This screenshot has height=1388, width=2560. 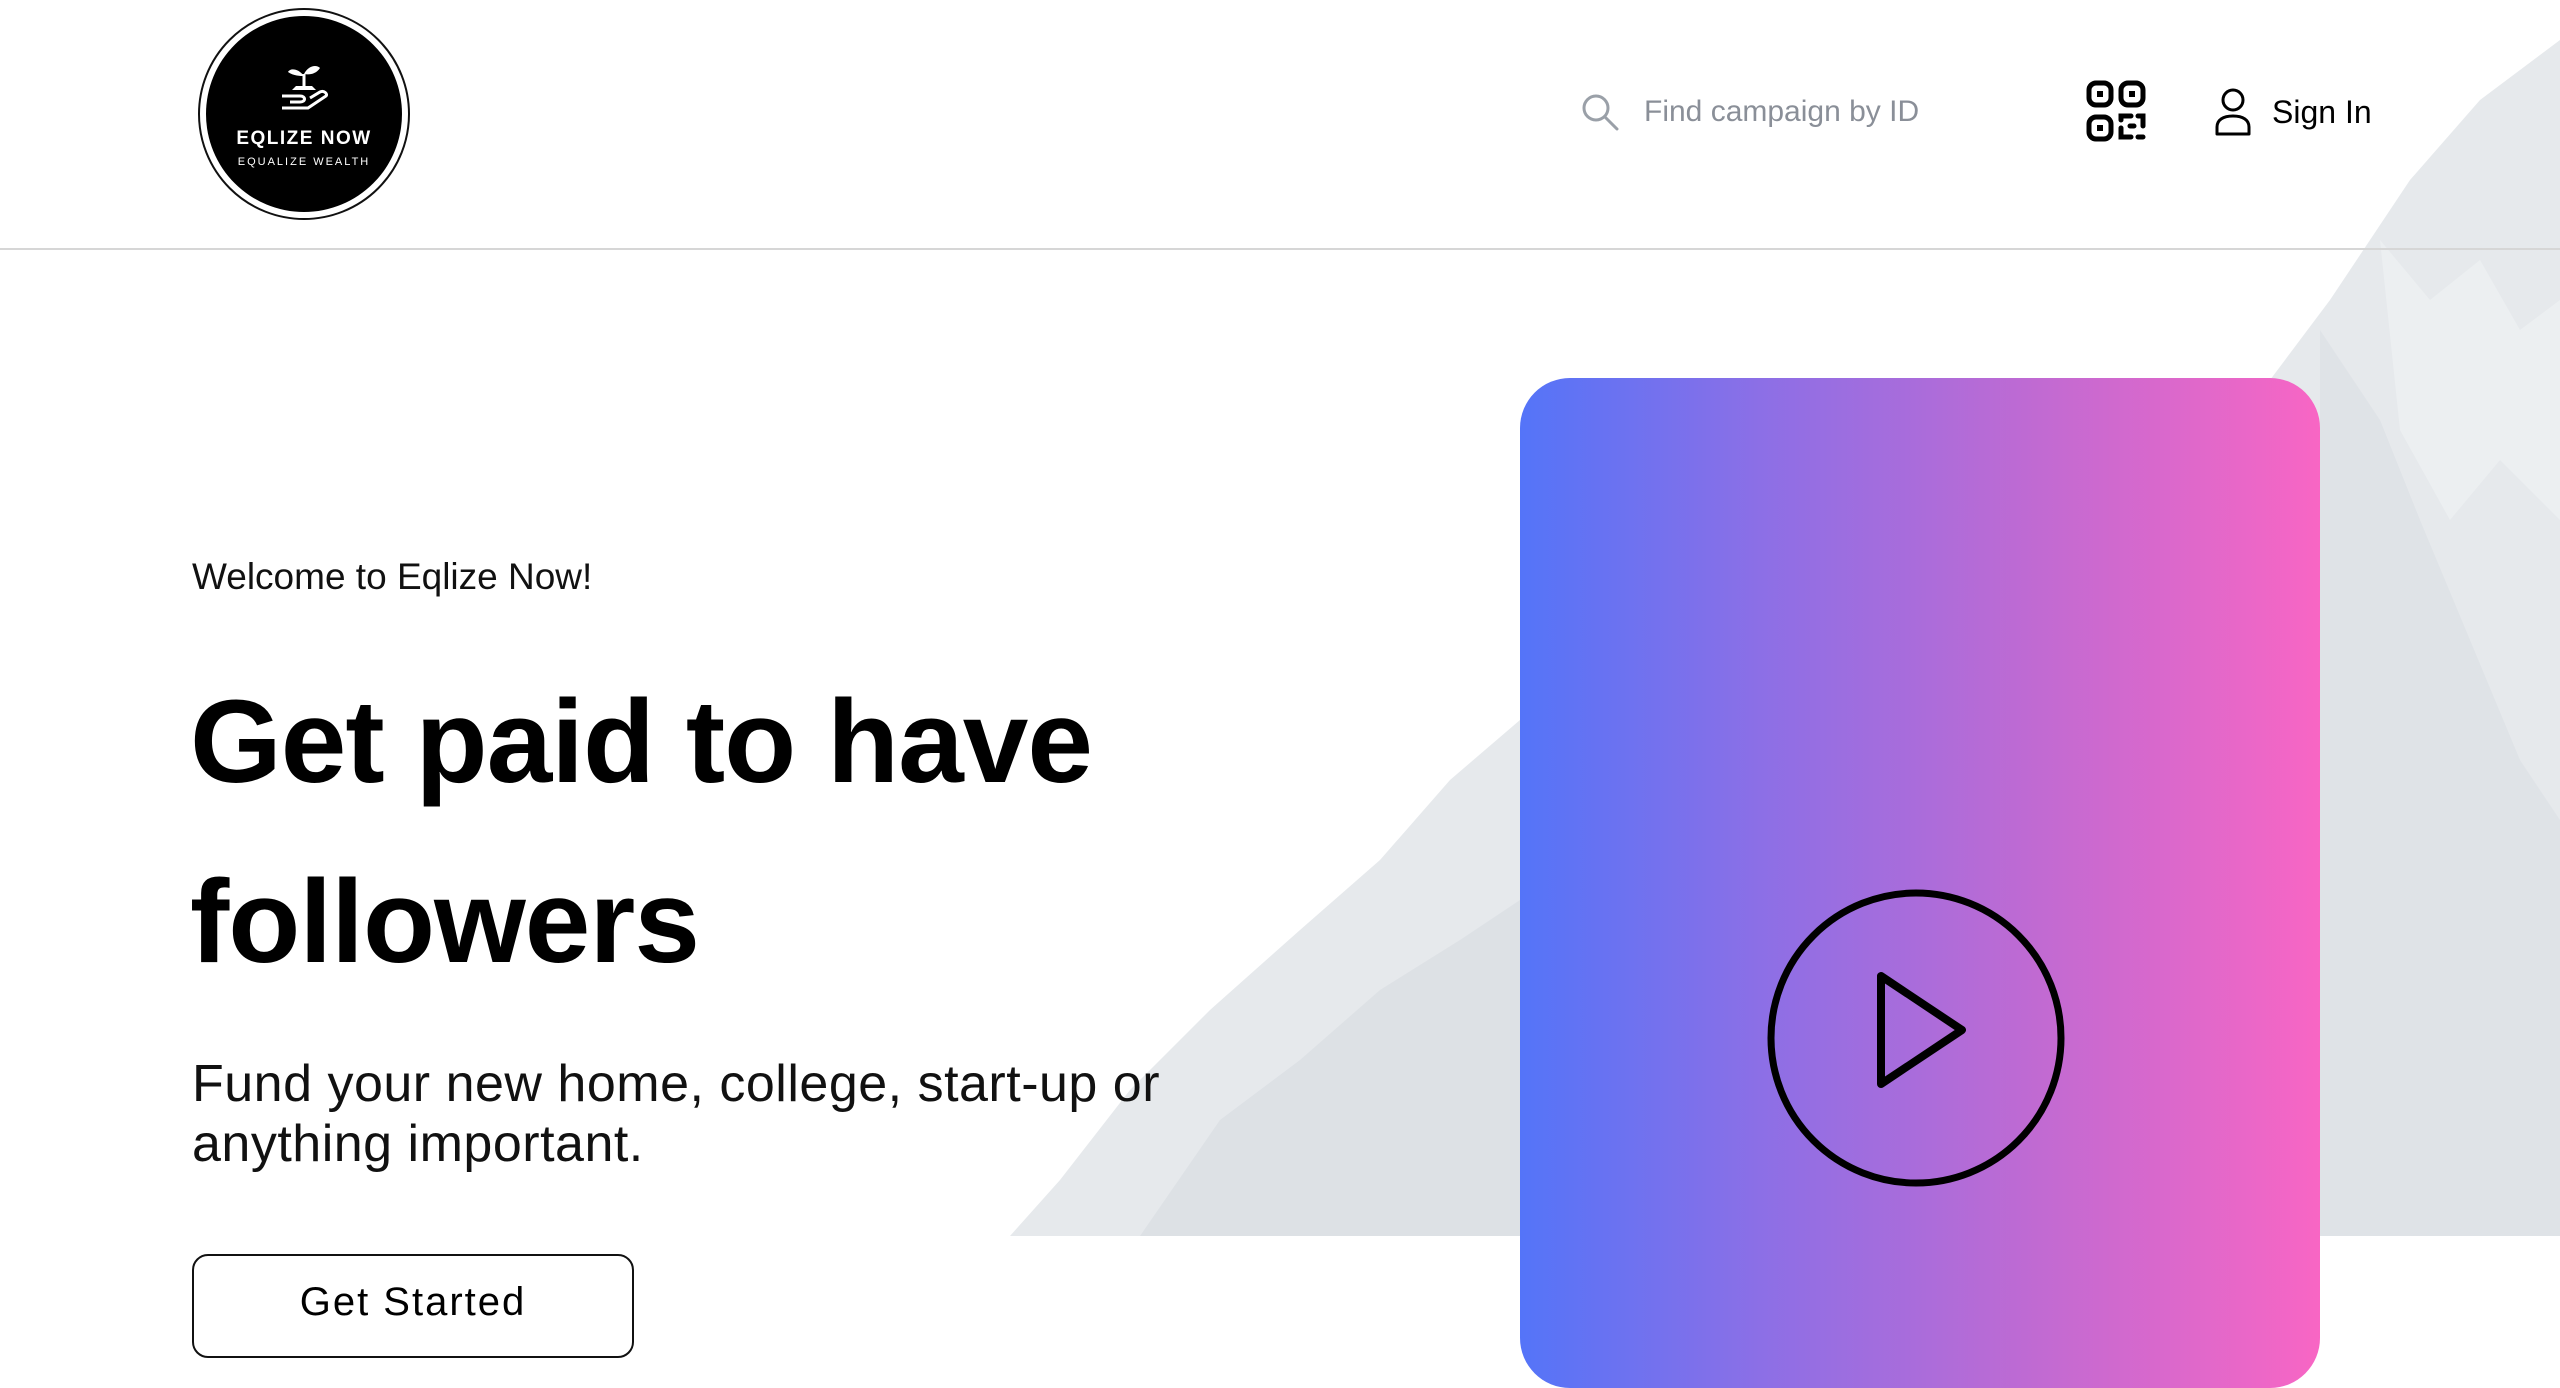 What do you see at coordinates (413, 1306) in the screenshot?
I see `get-started-button: Get Started` at bounding box center [413, 1306].